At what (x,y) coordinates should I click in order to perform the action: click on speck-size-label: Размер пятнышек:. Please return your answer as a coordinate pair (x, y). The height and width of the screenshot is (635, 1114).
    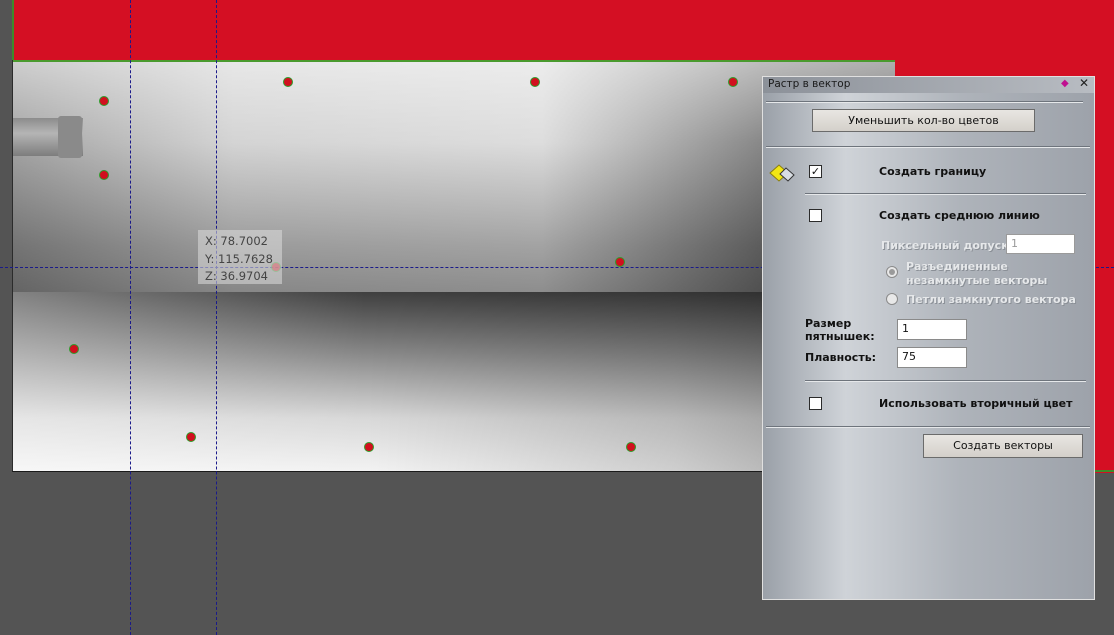
    Looking at the image, I should click on (840, 330).